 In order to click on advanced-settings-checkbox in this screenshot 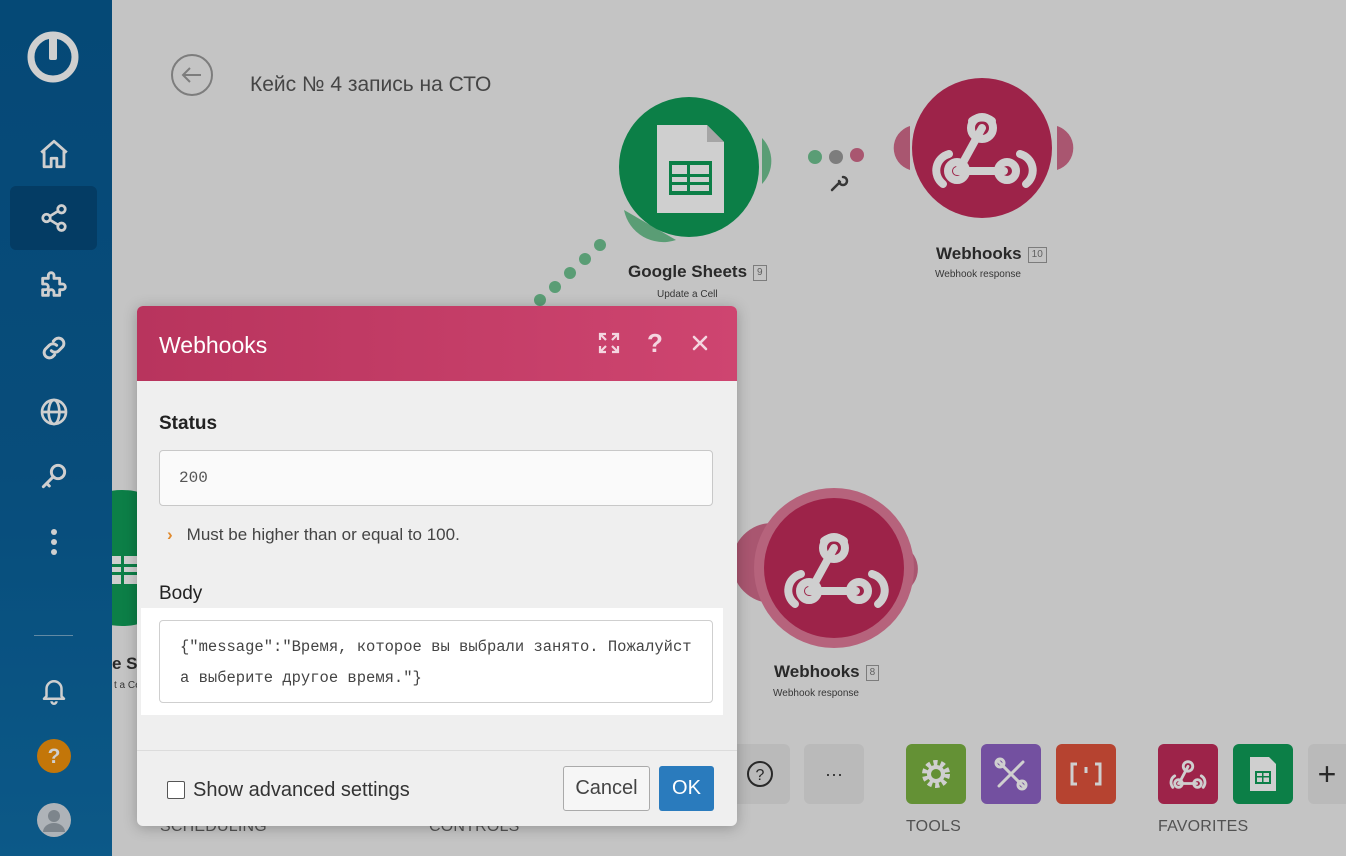, I will do `click(176, 790)`.